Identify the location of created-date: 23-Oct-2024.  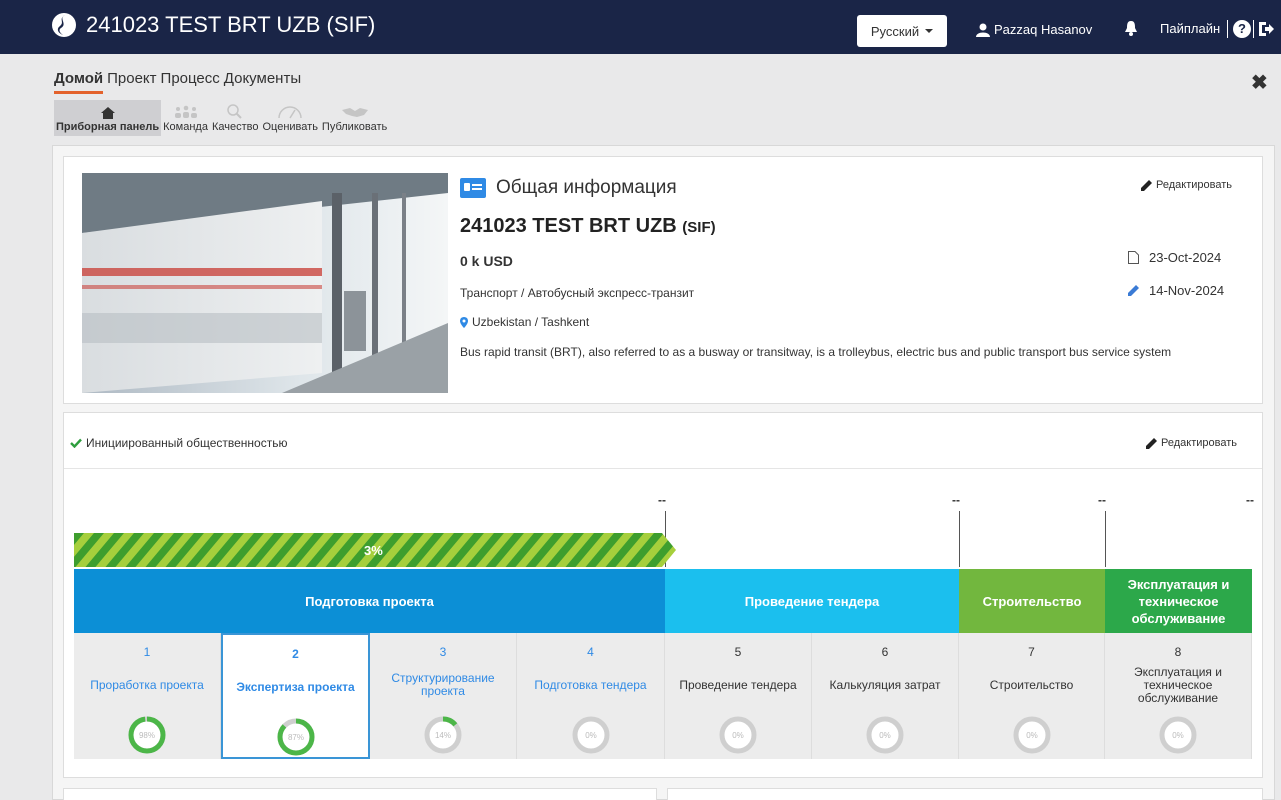
(1174, 257).